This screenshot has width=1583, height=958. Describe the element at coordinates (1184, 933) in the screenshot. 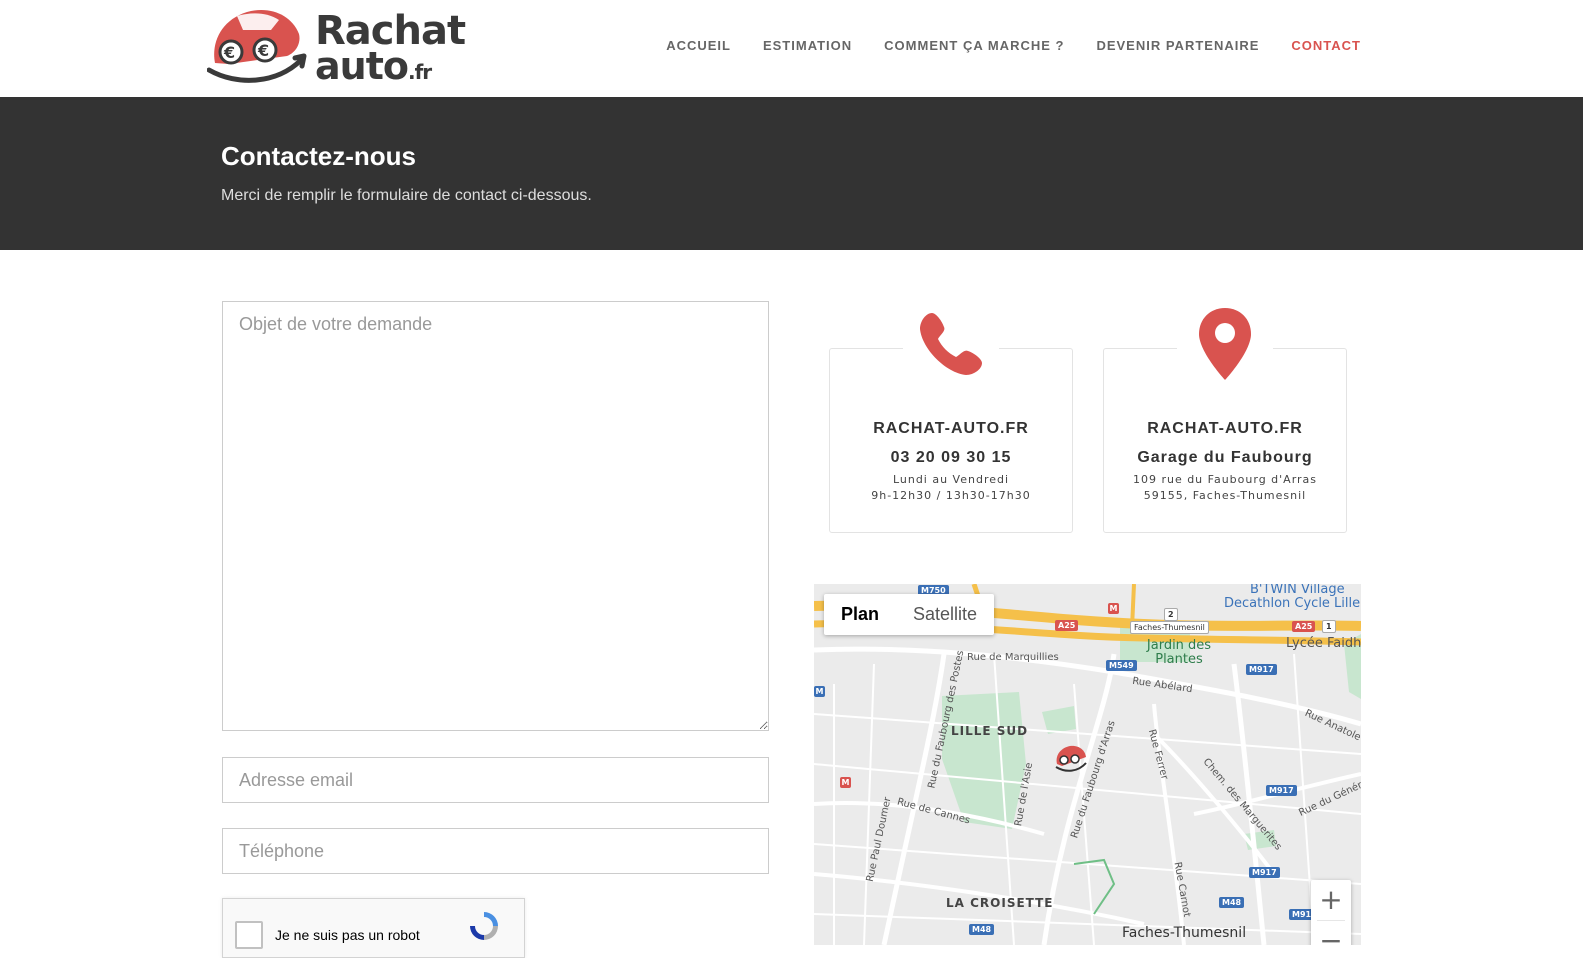

I see `map-town-label: Faches-Thumesnil` at that location.